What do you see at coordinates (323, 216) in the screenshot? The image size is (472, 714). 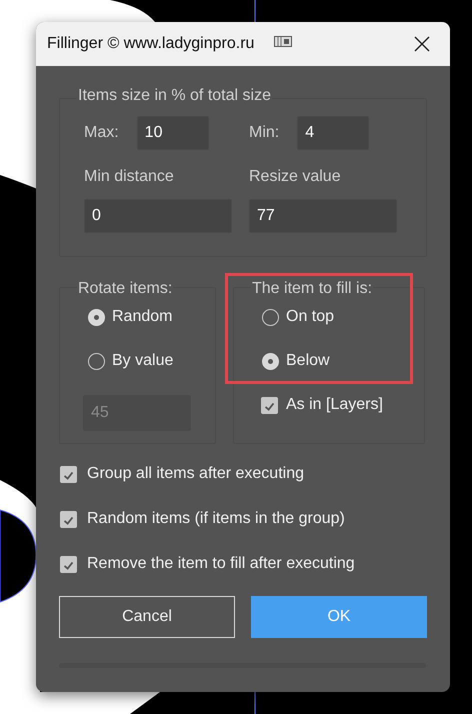 I see `input-field: 77` at bounding box center [323, 216].